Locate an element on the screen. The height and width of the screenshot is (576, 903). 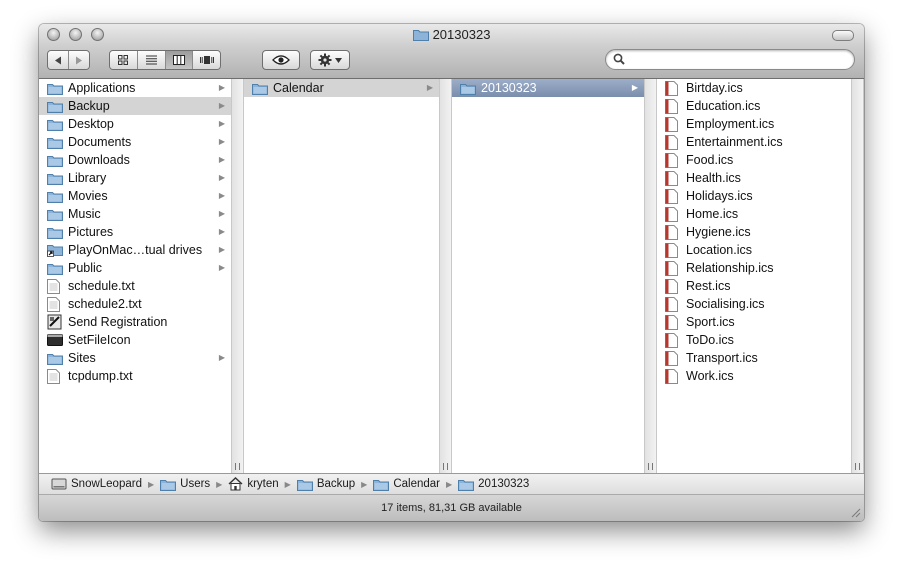
item-label: Sport.ics is located at coordinates (710, 322).